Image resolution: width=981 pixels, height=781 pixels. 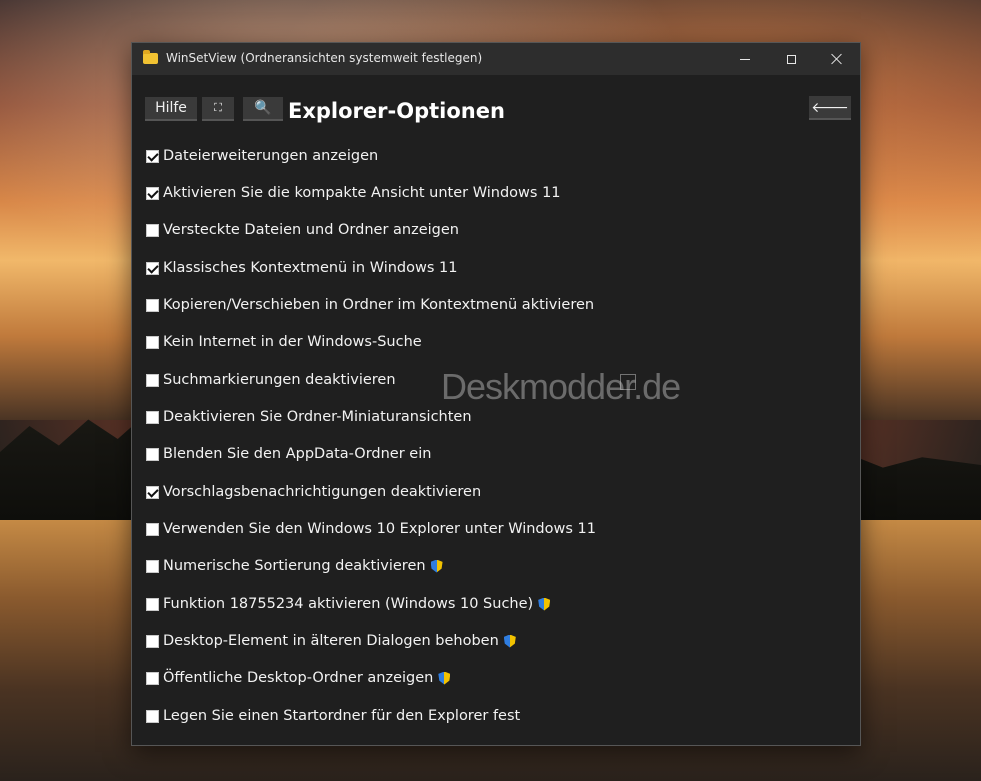 I want to click on option-label: Öffentliche Desktop-Ordner anzeigen, so click(x=298, y=678).